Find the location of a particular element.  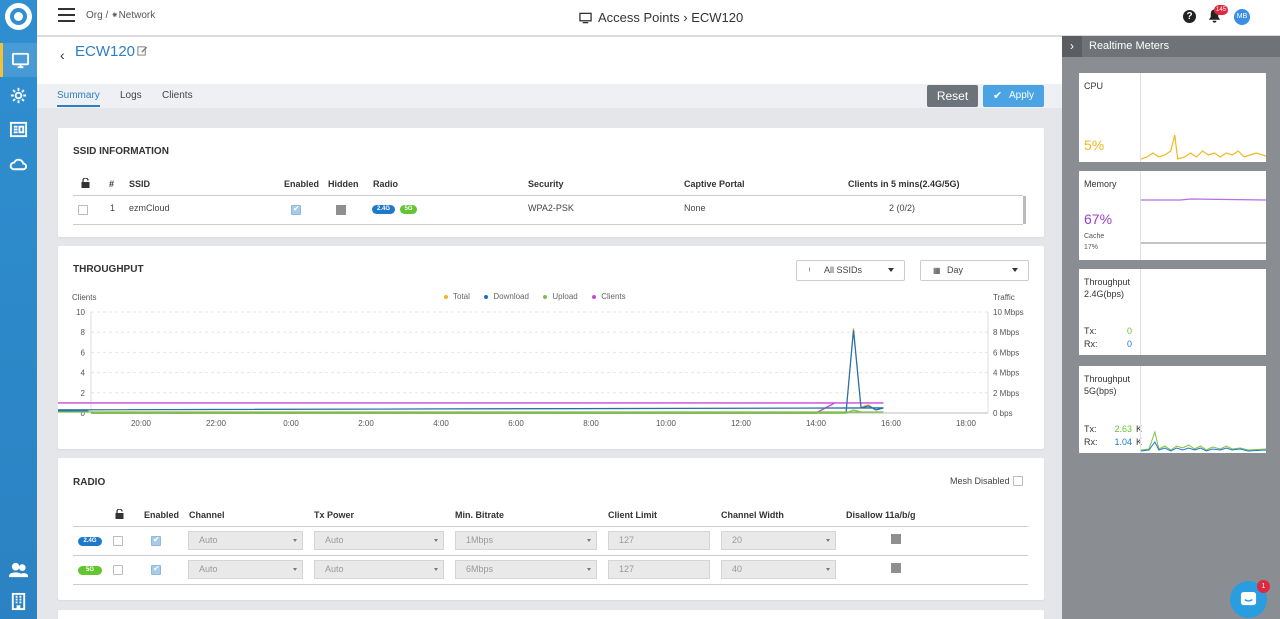

channel-24g-select: Auto is located at coordinates (245, 540).